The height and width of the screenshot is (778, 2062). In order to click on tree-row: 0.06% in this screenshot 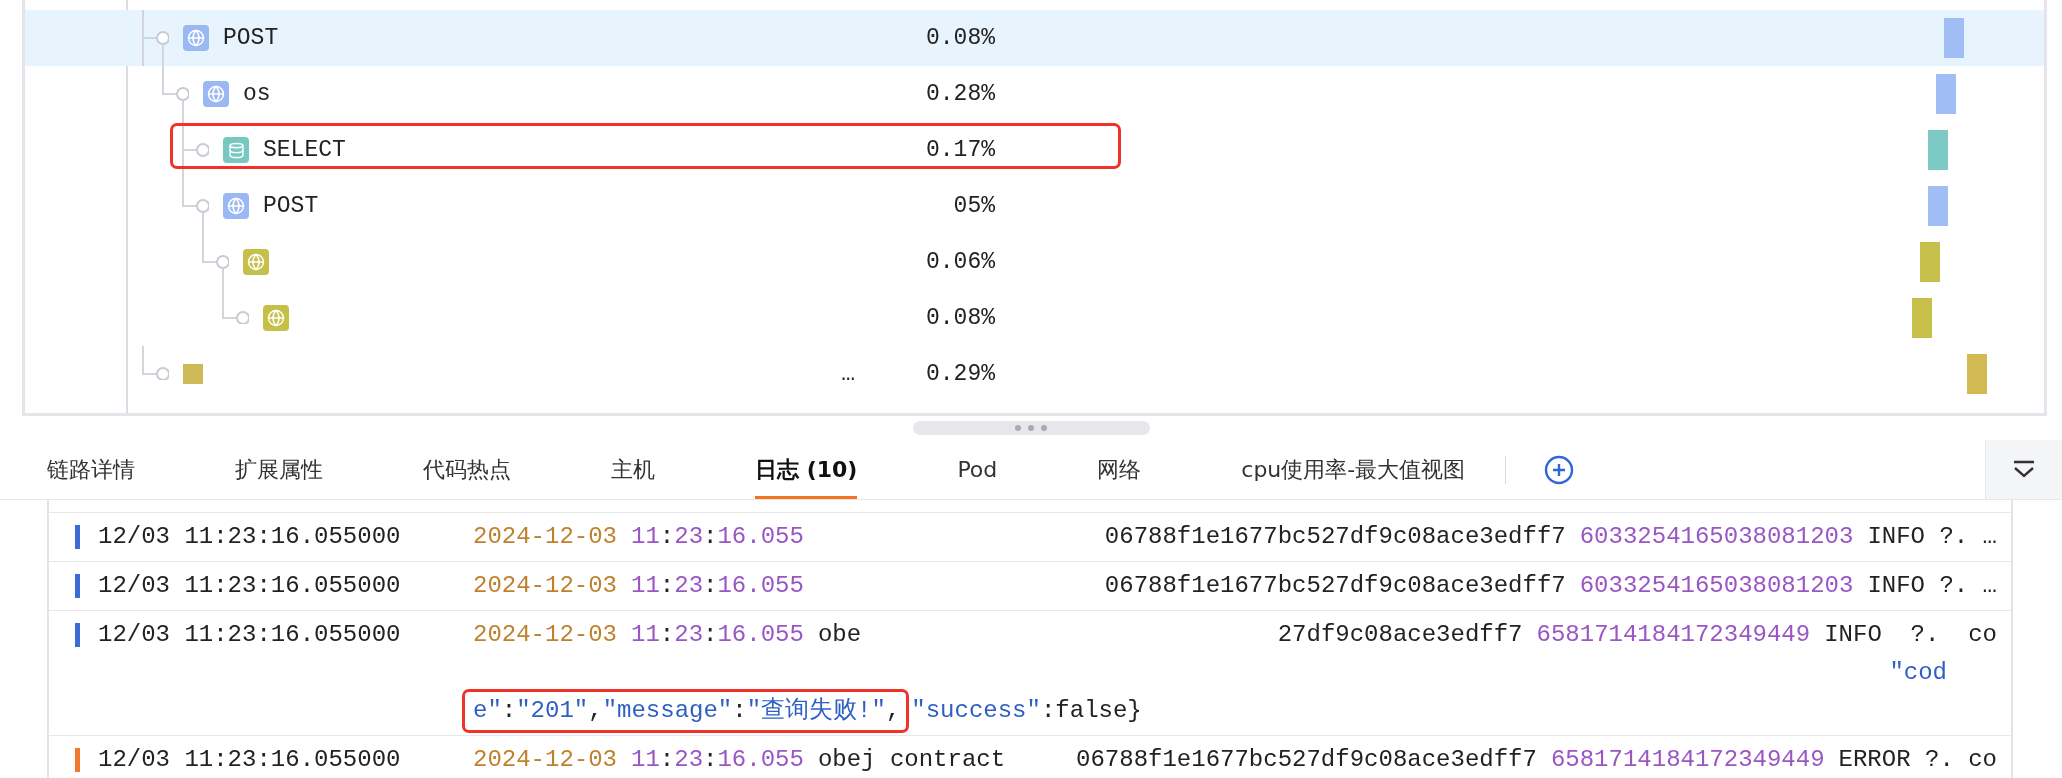, I will do `click(1034, 262)`.